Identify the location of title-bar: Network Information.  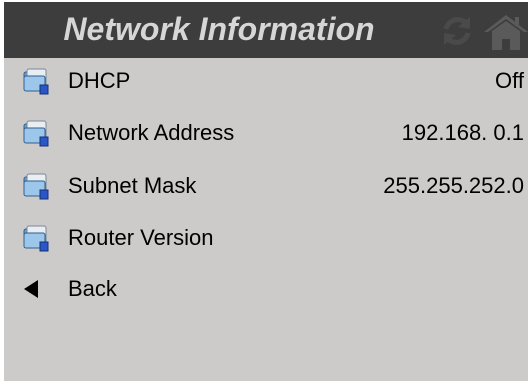
(266, 30).